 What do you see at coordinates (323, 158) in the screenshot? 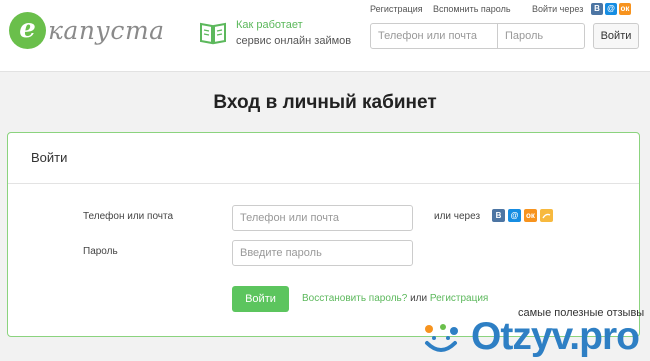
I see `login-card-heading: Войти` at bounding box center [323, 158].